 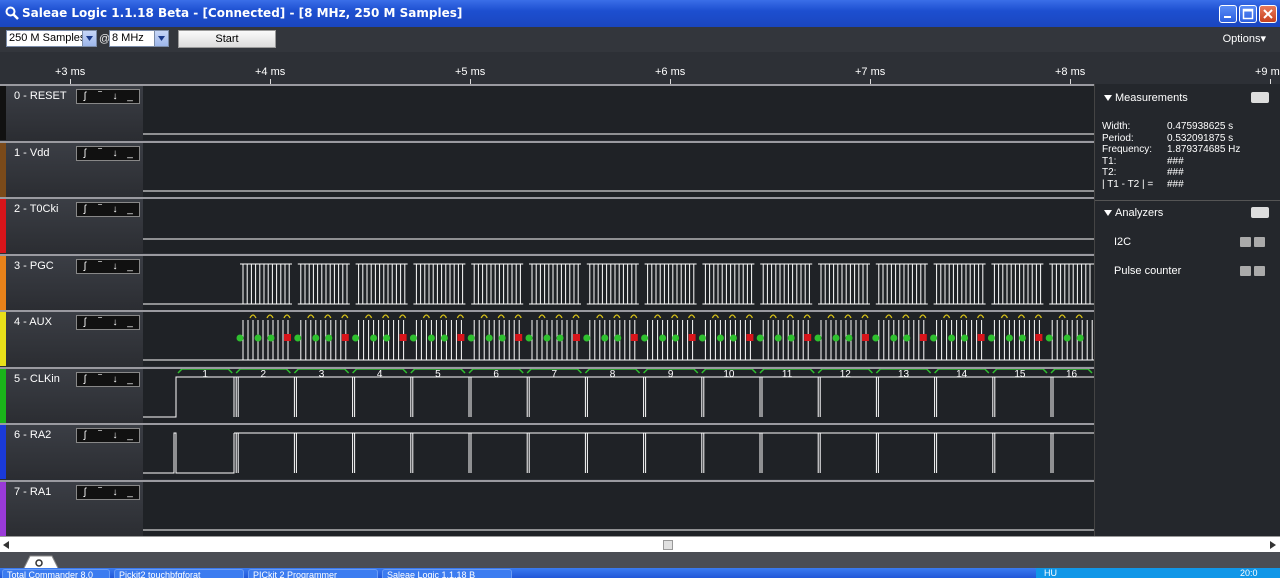 What do you see at coordinates (640, 68) in the screenshot?
I see `time-axis: +3 ms +4 ms +5 ms +6 ms +7 ms +8 ms +9 ms` at bounding box center [640, 68].